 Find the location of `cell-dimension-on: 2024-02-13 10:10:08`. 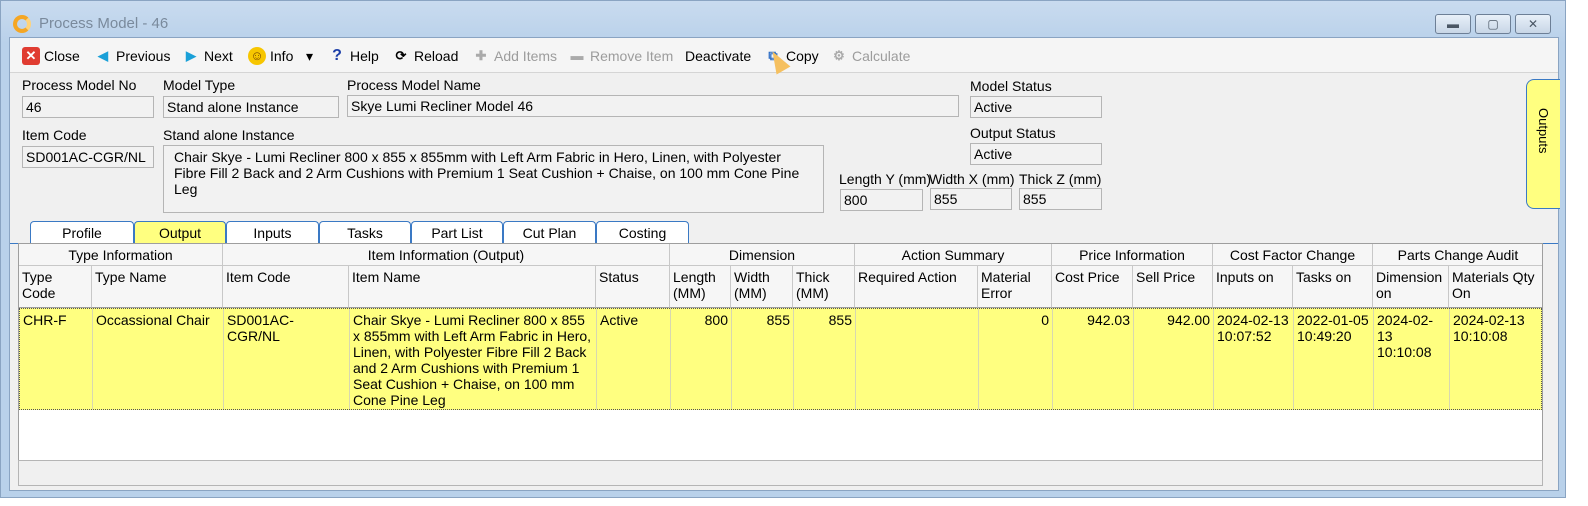

cell-dimension-on: 2024-02-13 10:10:08 is located at coordinates (1412, 359).